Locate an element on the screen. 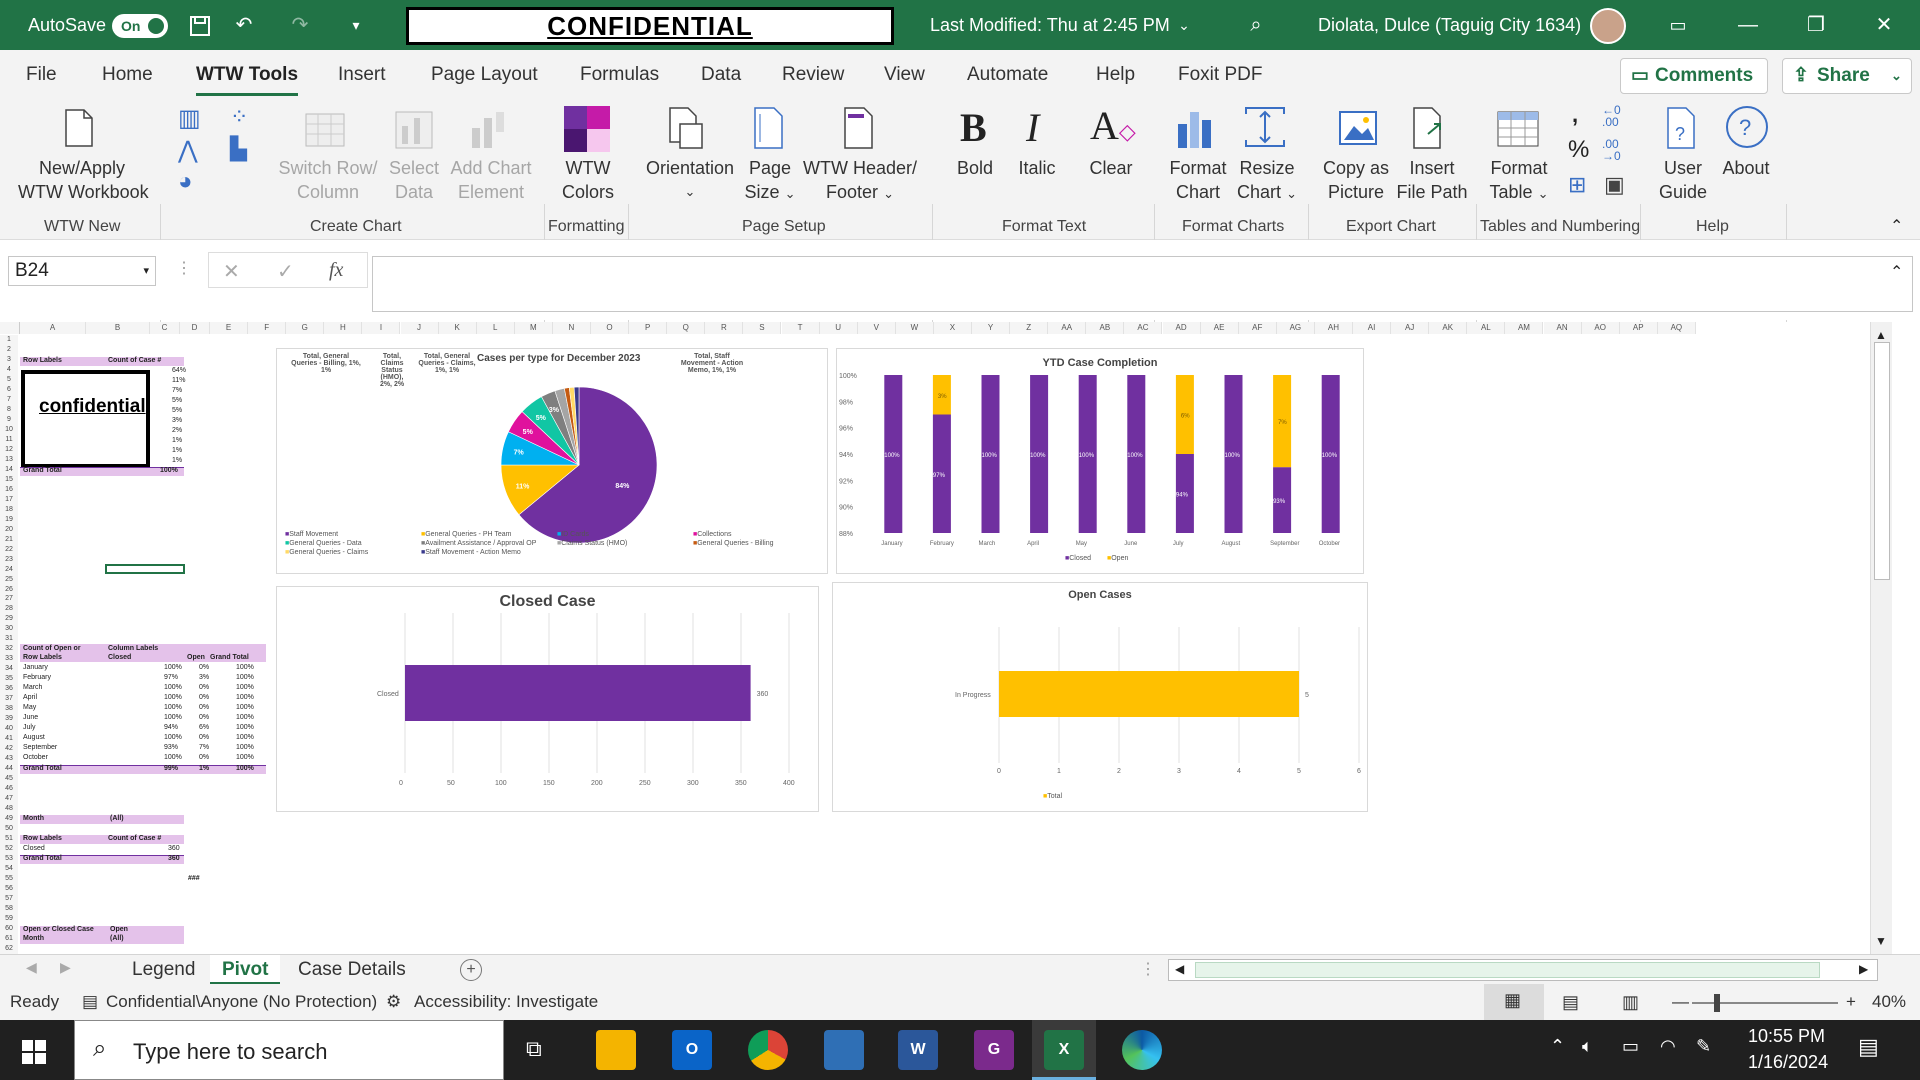 This screenshot has height=1080, width=1920. prev-sheet-icon: ◀ is located at coordinates (31, 967).